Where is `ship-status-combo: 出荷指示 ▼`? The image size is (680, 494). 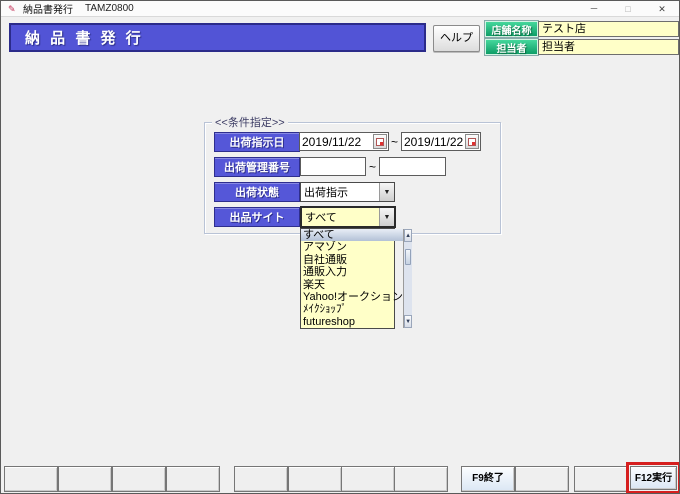
ship-status-combo: 出荷指示 ▼ is located at coordinates (347, 192).